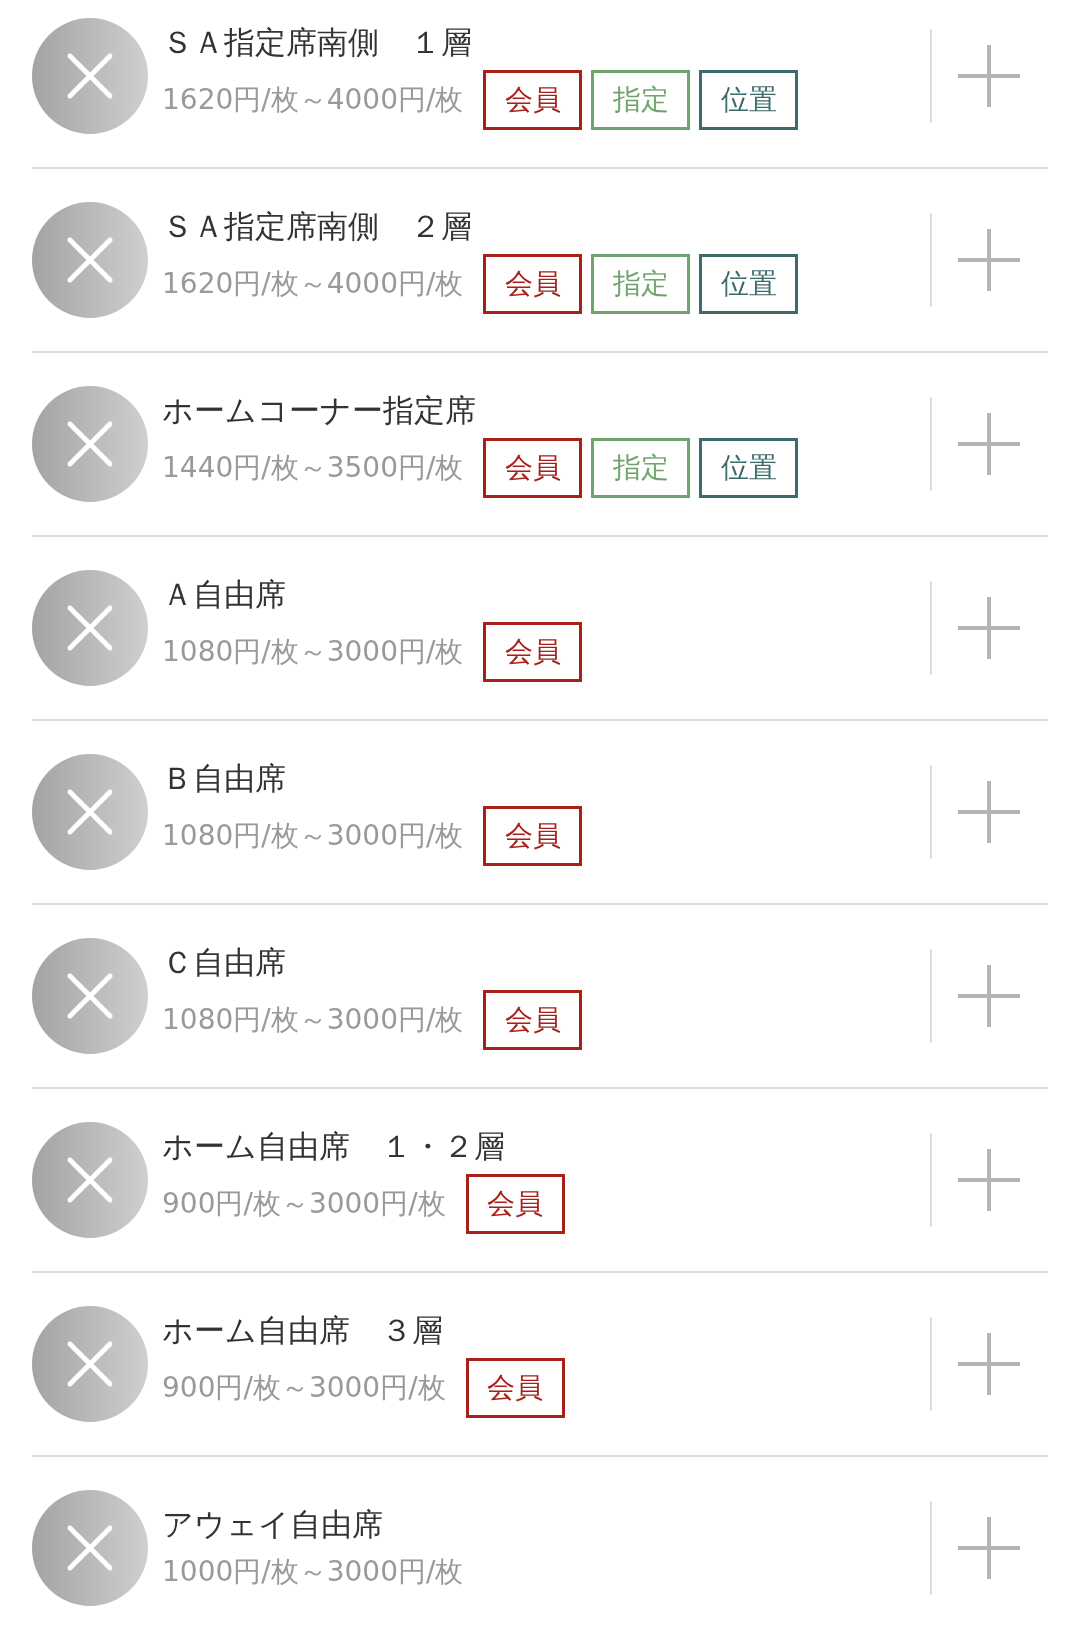 This screenshot has width=1080, height=1628. I want to click on price-range: 1440円/枚～3500円/枚, so click(313, 468).